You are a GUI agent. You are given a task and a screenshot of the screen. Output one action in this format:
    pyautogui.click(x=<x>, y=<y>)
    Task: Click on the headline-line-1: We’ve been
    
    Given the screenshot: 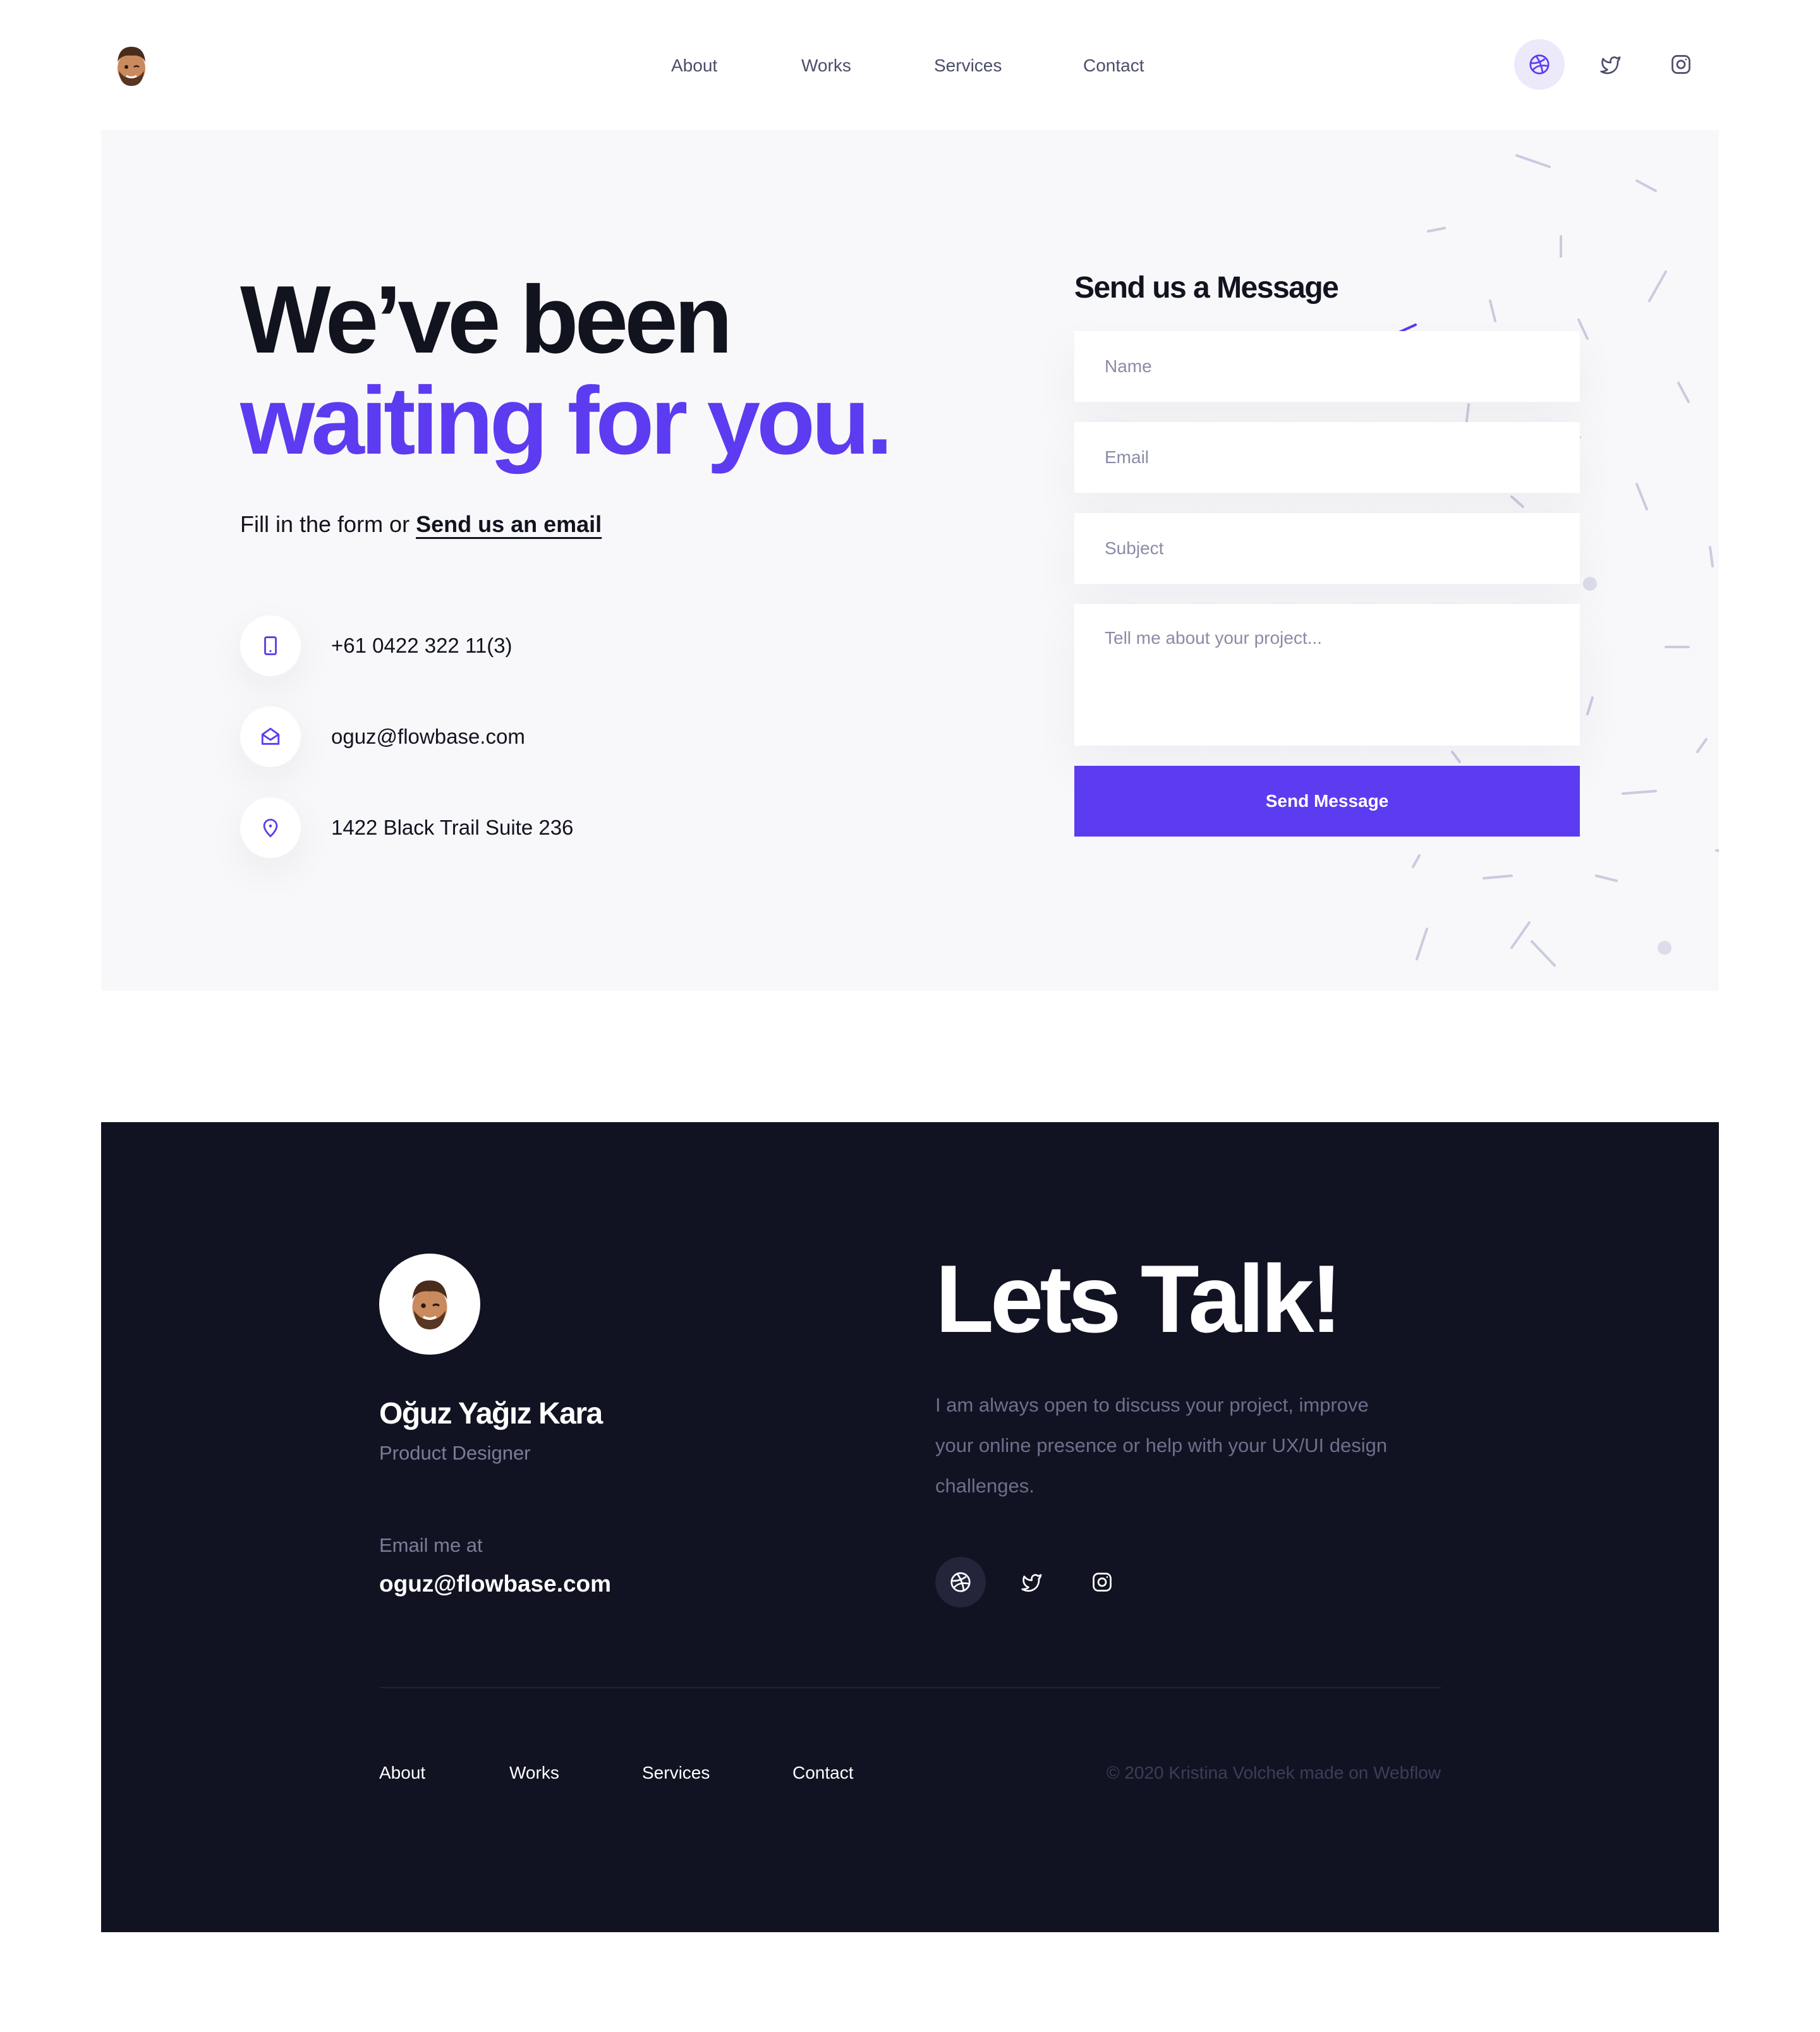 What is the action you would take?
    pyautogui.click(x=486, y=319)
    